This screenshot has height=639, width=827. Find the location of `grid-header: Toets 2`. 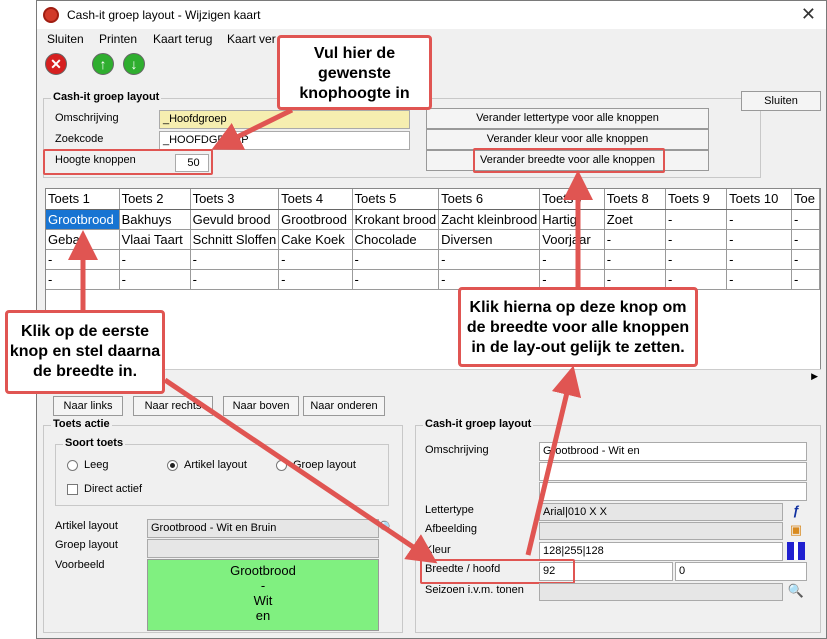

grid-header: Toets 2 is located at coordinates (155, 199).